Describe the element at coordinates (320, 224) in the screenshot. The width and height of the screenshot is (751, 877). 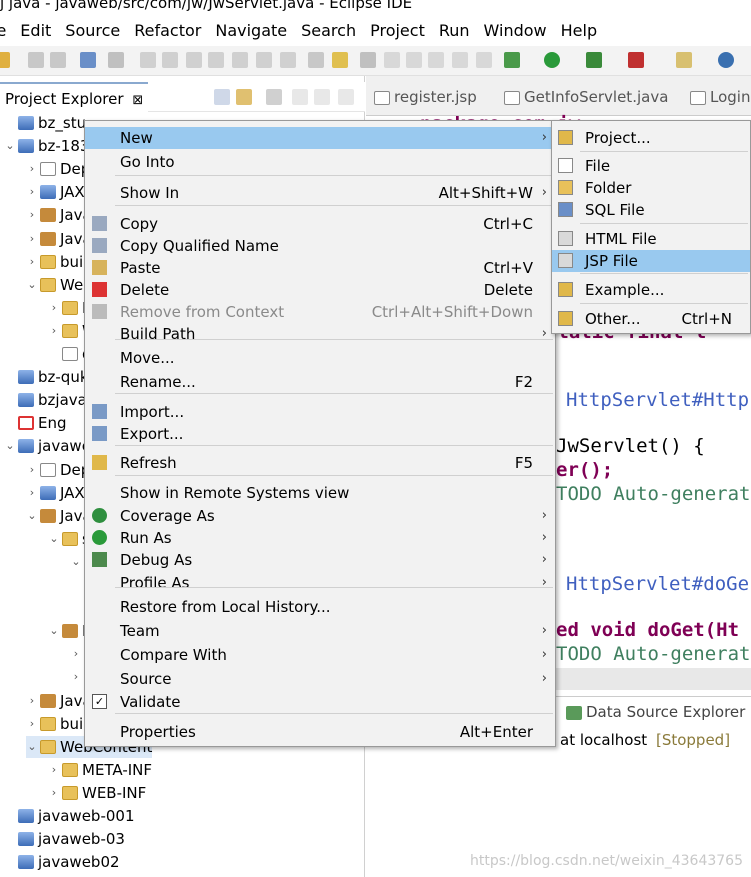
I see `menu-item-copy: Copy Ctrl+C` at that location.